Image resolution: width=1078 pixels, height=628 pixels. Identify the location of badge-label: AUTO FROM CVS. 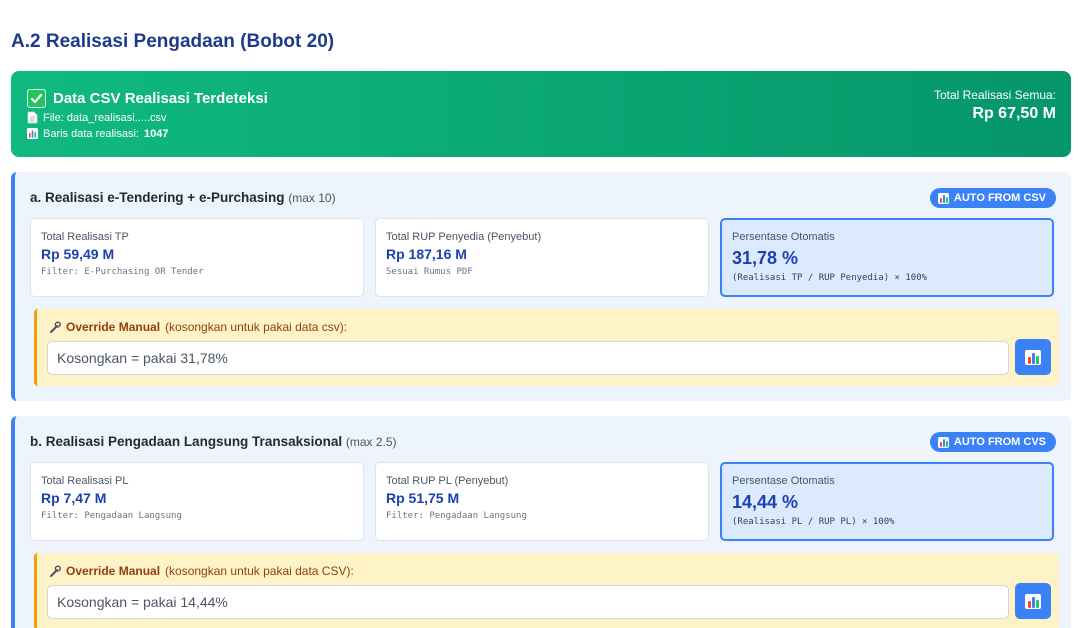
(999, 442).